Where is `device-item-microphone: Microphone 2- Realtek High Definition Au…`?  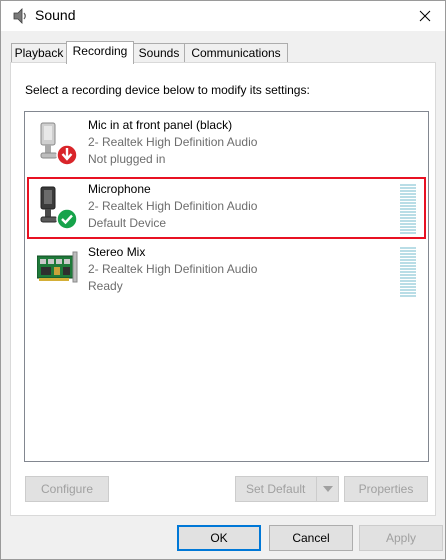
device-item-microphone: Microphone 2- Realtek High Definition Au… is located at coordinates (226, 208).